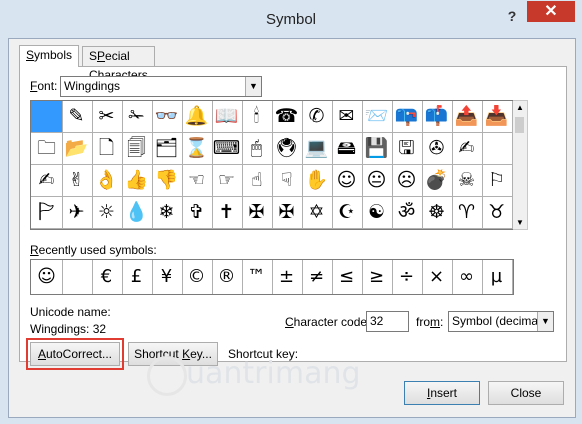 This screenshot has width=582, height=424. Describe the element at coordinates (47, 277) in the screenshot. I see `recent-symbol-cell: ☺` at that location.